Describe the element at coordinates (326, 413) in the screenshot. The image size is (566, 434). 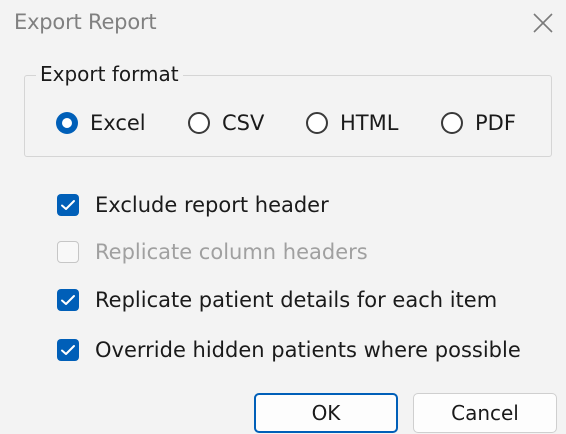
I see `ok-button: OK` at that location.